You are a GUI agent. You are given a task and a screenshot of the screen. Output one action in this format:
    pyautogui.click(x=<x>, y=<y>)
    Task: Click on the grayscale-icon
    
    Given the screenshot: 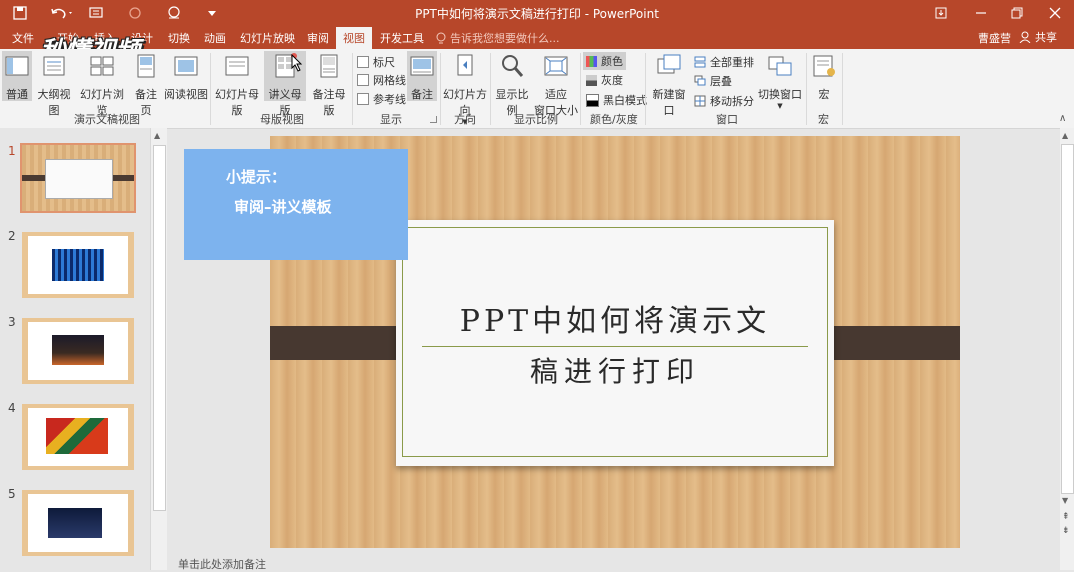 What is the action you would take?
    pyautogui.click(x=591, y=80)
    